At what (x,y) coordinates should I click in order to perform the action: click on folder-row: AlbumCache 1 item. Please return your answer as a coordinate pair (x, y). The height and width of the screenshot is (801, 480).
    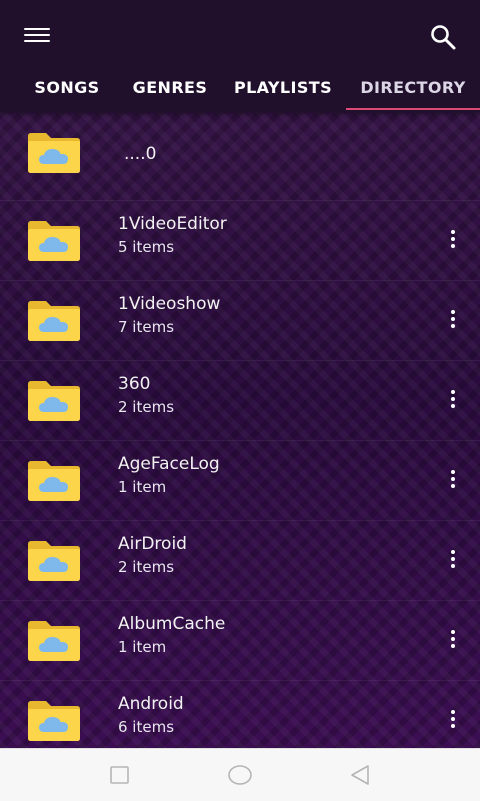
    Looking at the image, I should click on (240, 640).